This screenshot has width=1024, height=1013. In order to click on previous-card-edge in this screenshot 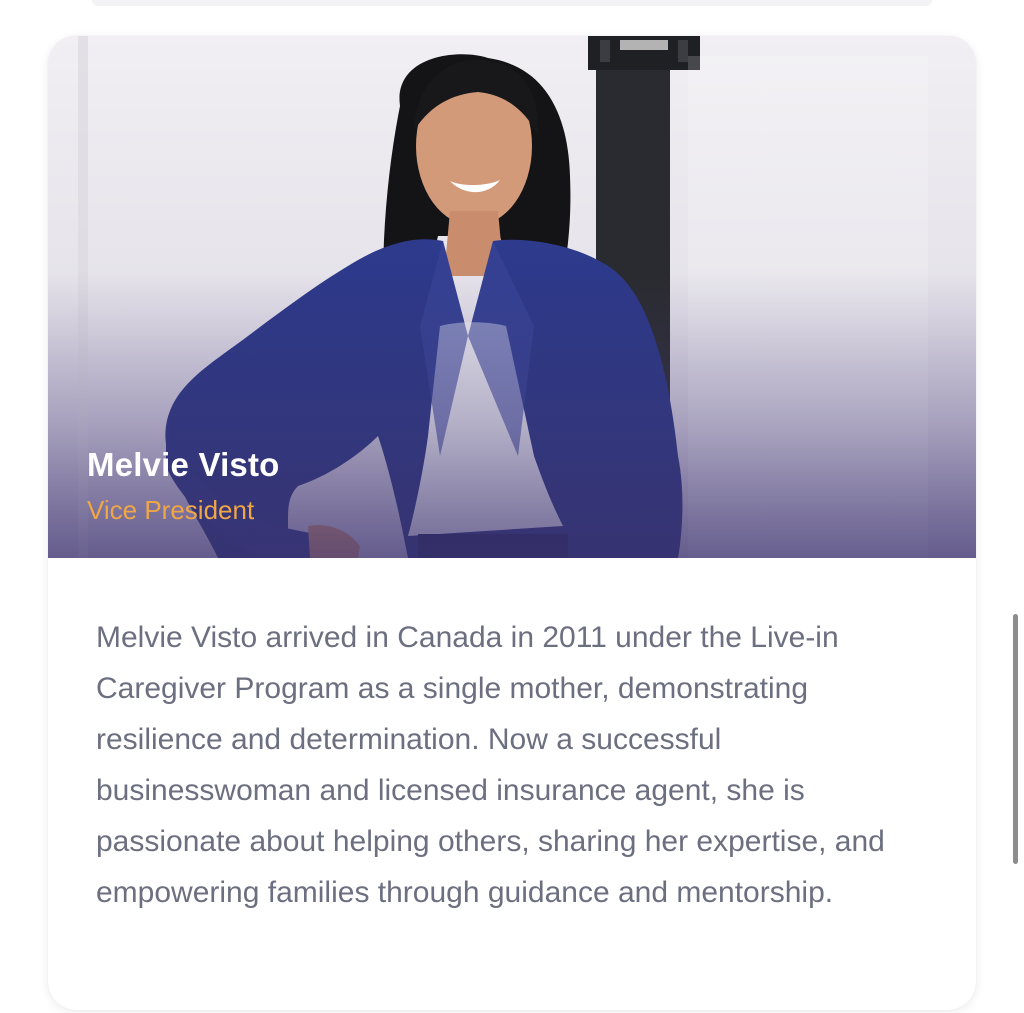, I will do `click(512, 3)`.